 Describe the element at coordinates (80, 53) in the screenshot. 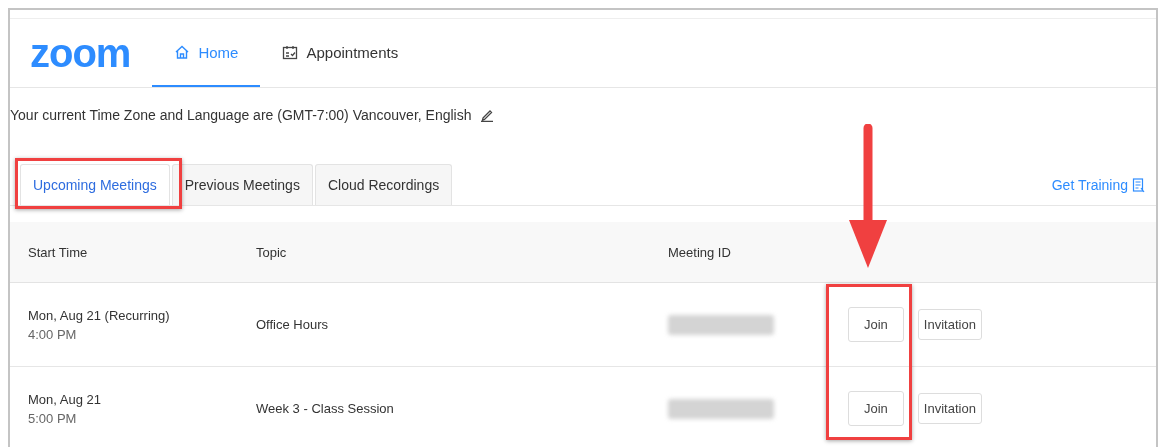

I see `zoom-logo: zoom` at that location.